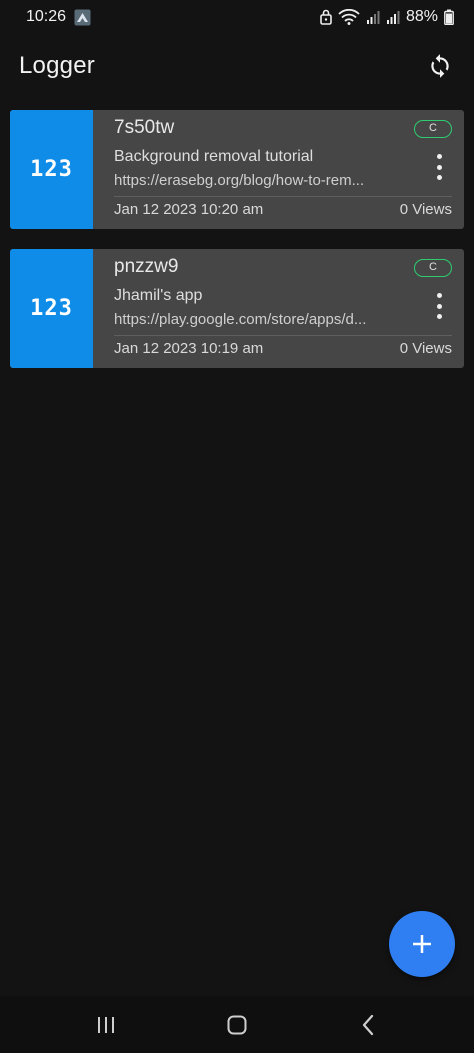  I want to click on back-icon, so click(368, 1024).